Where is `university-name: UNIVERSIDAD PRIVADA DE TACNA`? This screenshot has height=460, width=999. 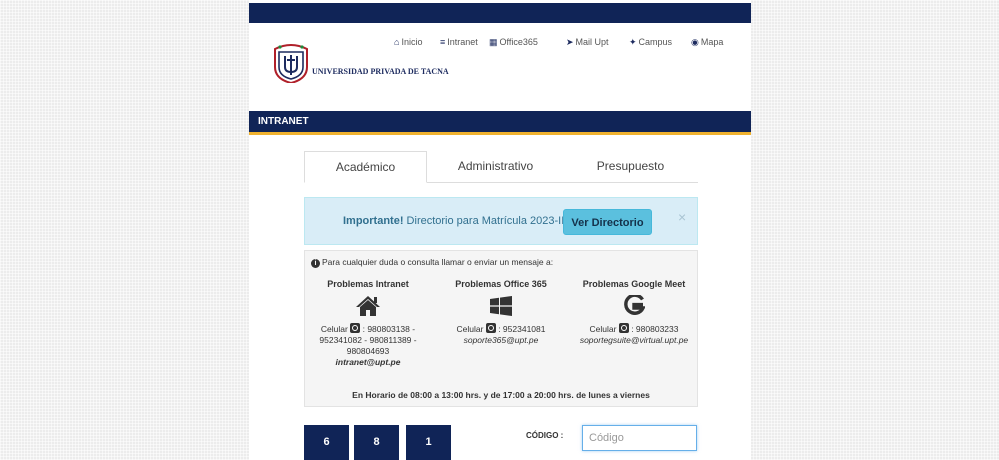
university-name: UNIVERSIDAD PRIVADA DE TACNA is located at coordinates (380, 71).